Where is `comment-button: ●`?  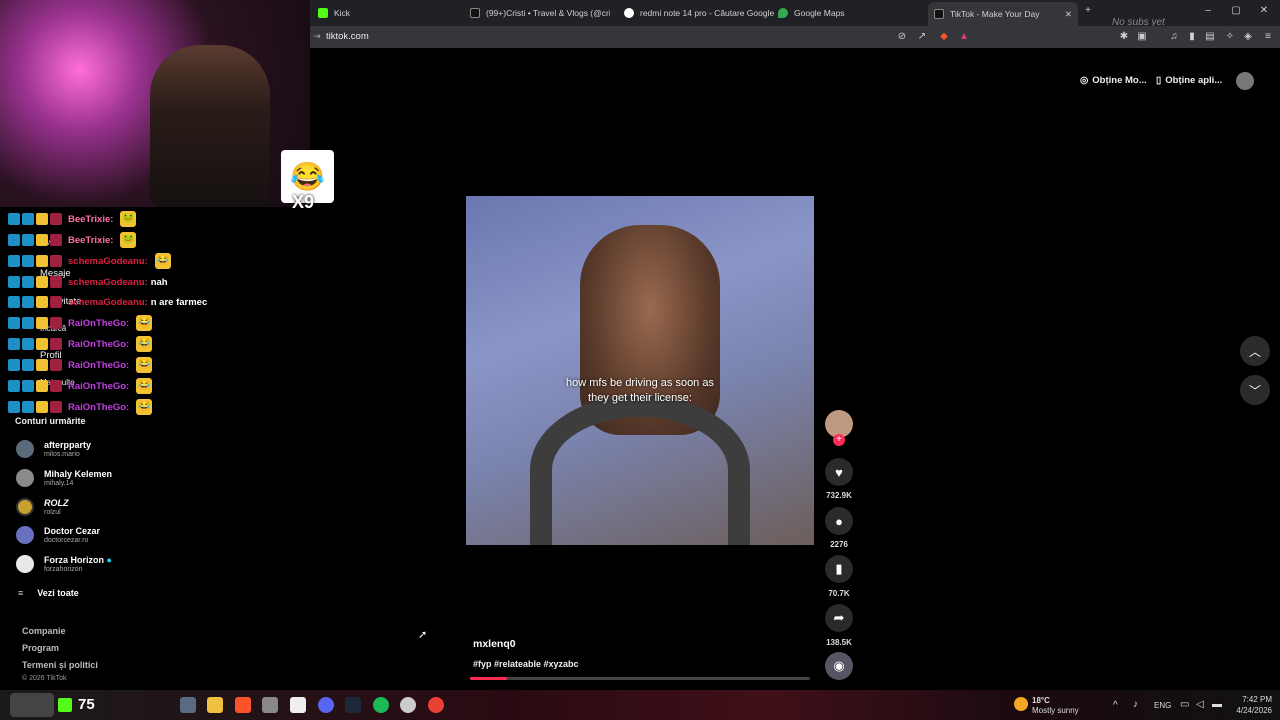
comment-button: ● is located at coordinates (839, 521).